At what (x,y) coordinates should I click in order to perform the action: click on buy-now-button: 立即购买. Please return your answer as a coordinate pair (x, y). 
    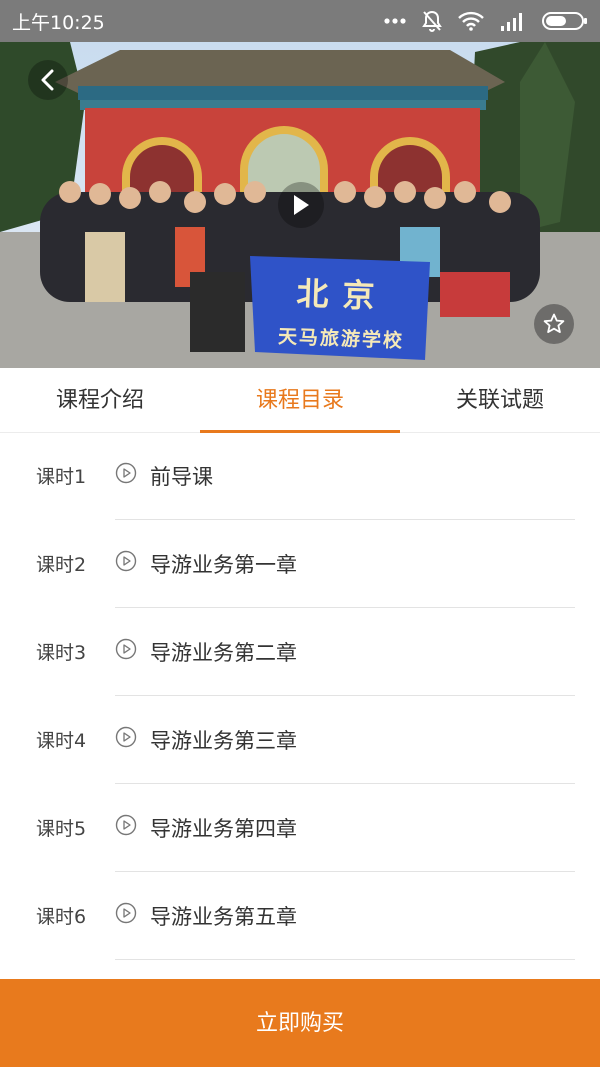
    Looking at the image, I should click on (300, 1023).